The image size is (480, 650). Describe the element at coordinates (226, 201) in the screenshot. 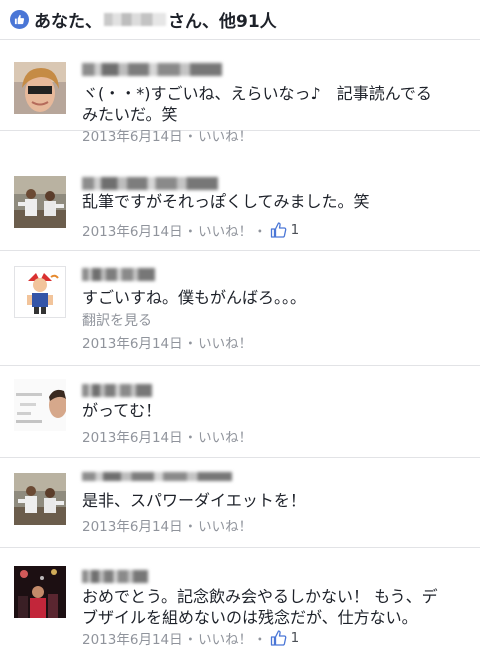

I see `comment-text: 乱筆ですがそれっぽくしてみました。笑` at that location.